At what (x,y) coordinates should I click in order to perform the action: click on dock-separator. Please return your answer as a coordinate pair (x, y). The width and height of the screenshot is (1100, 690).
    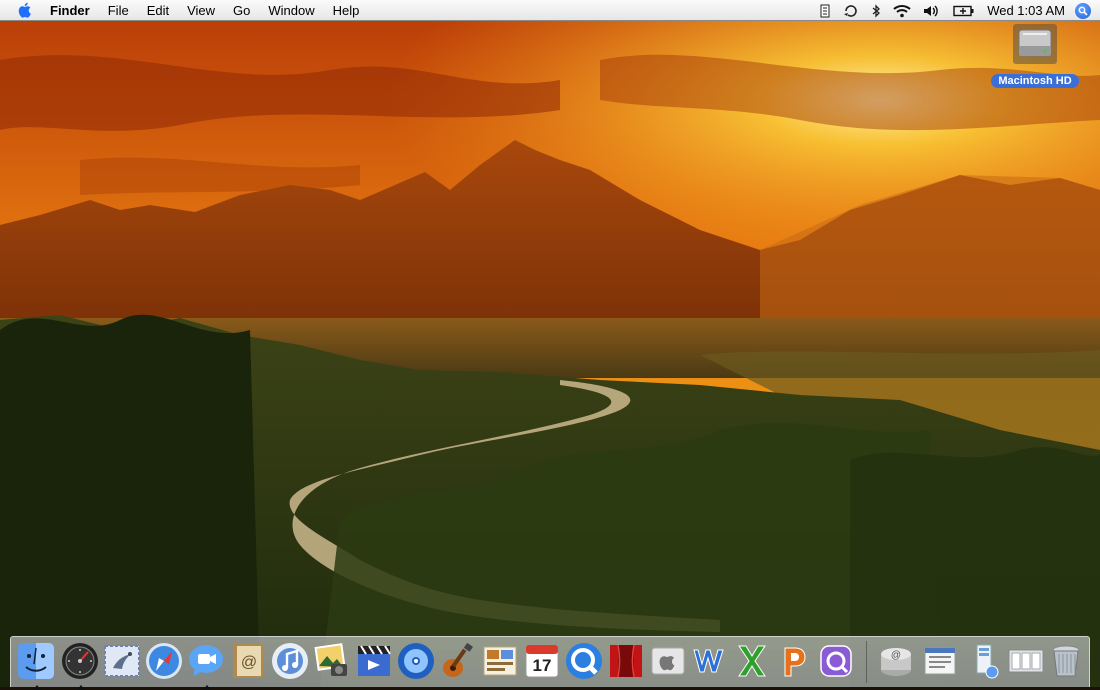
    Looking at the image, I should click on (866, 662).